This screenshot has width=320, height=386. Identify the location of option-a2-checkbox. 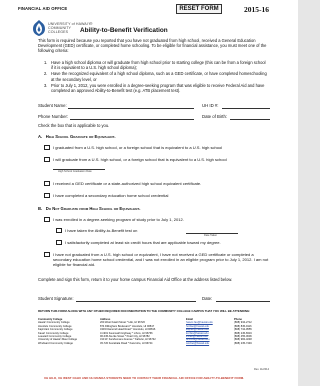
(47, 159).